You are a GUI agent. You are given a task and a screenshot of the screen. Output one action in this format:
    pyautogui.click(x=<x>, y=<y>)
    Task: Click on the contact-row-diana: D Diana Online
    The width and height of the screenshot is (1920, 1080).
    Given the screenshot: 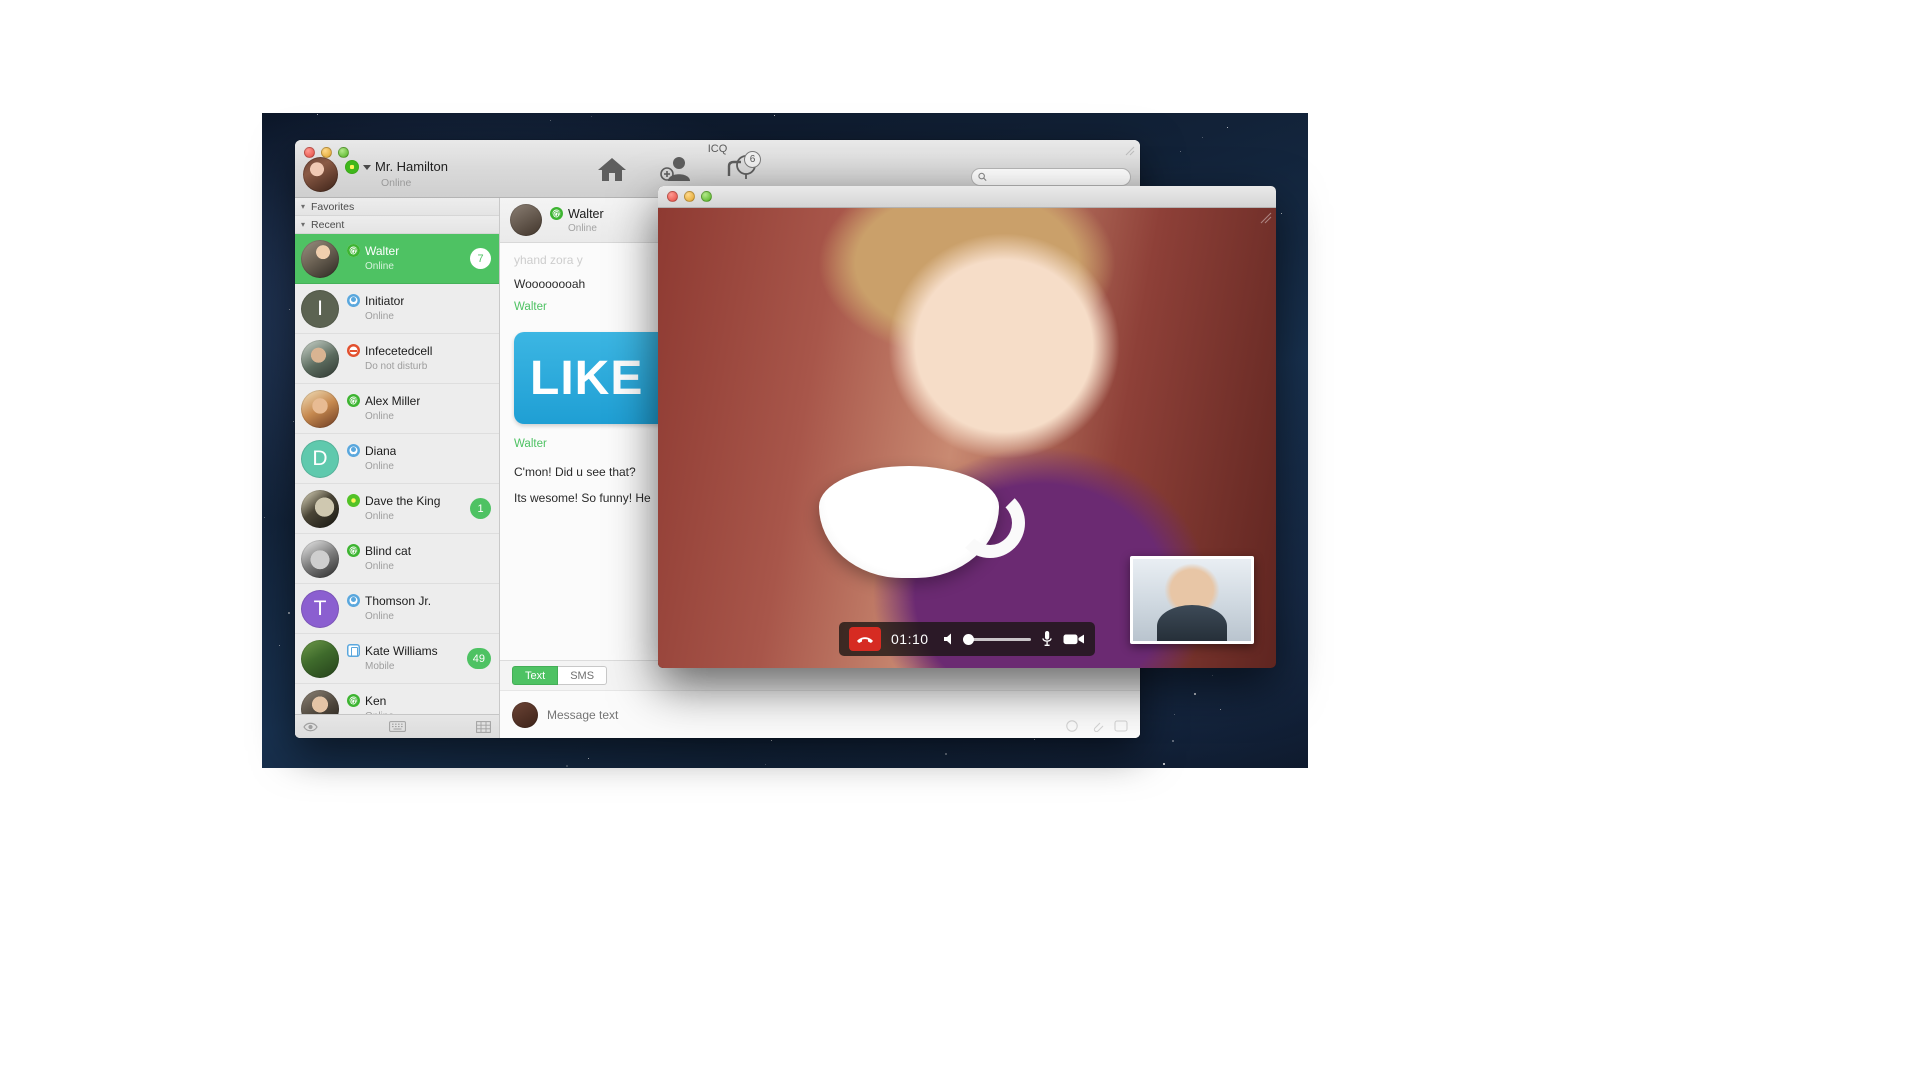 What is the action you would take?
    pyautogui.click(x=397, y=459)
    